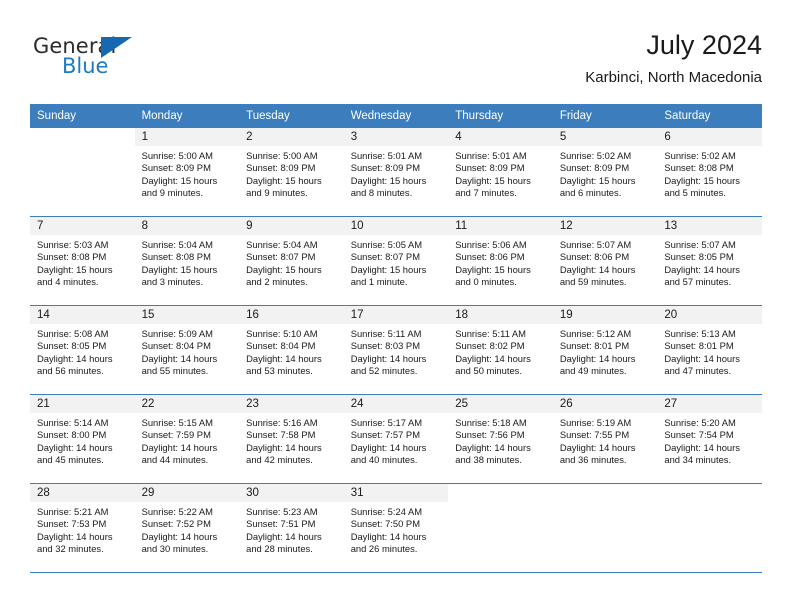  Describe the element at coordinates (282, 511) in the screenshot. I see `sunrise-time: Sunrise: 5:23 AM` at that location.